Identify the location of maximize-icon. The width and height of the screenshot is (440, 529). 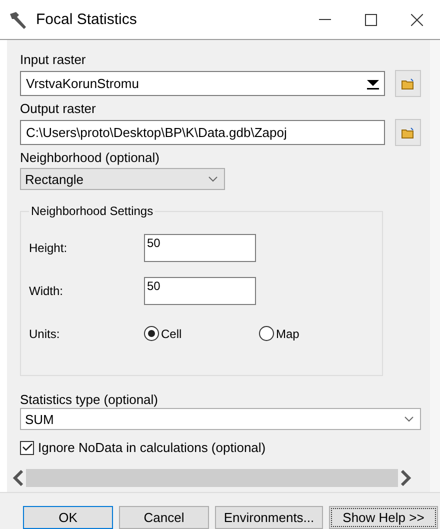
(371, 20).